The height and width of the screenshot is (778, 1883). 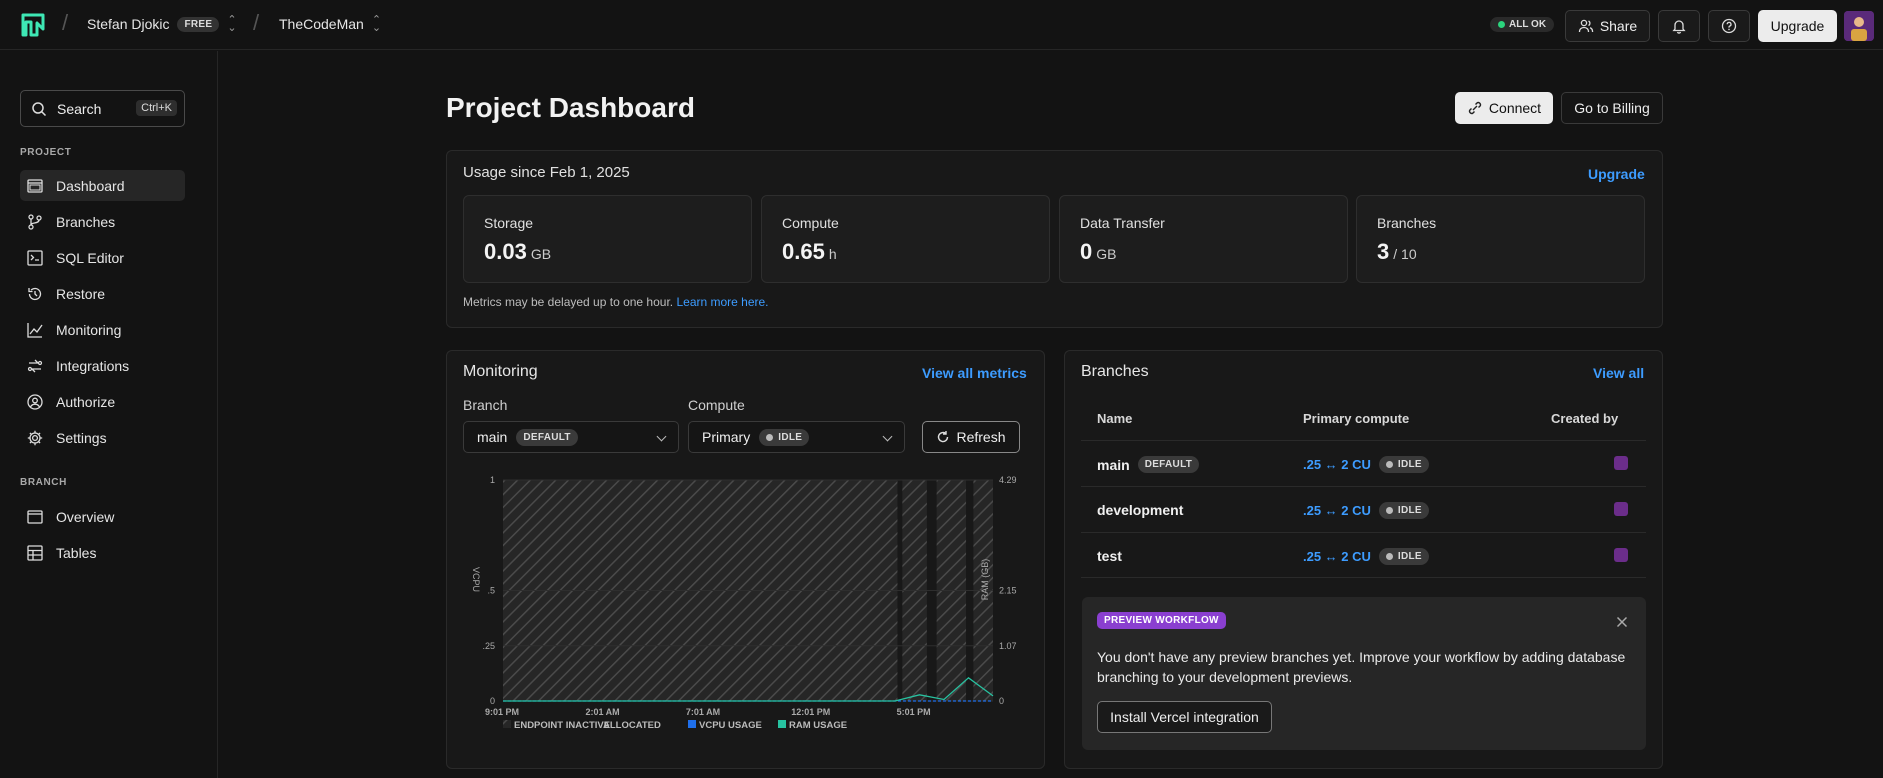 What do you see at coordinates (35, 185) in the screenshot?
I see `dashboard-icon` at bounding box center [35, 185].